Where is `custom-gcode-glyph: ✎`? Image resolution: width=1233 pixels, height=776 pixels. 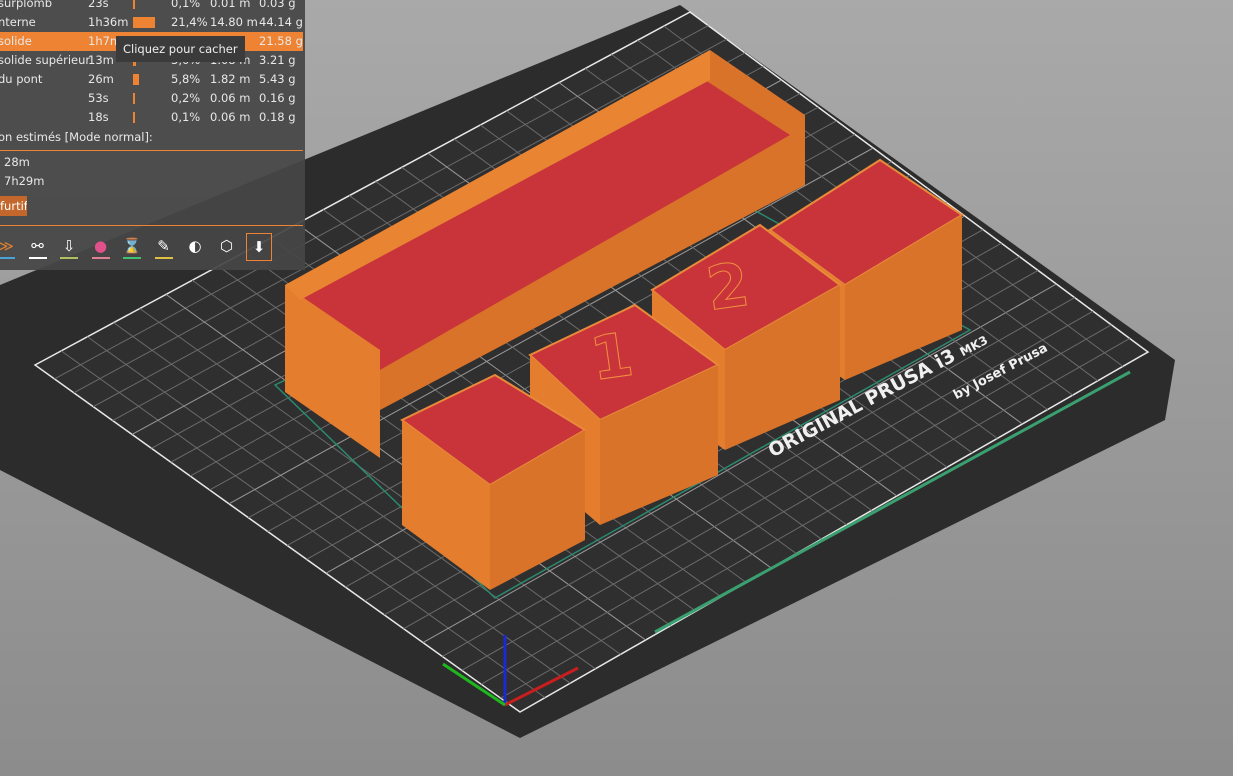
custom-gcode-glyph: ✎ is located at coordinates (163, 246).